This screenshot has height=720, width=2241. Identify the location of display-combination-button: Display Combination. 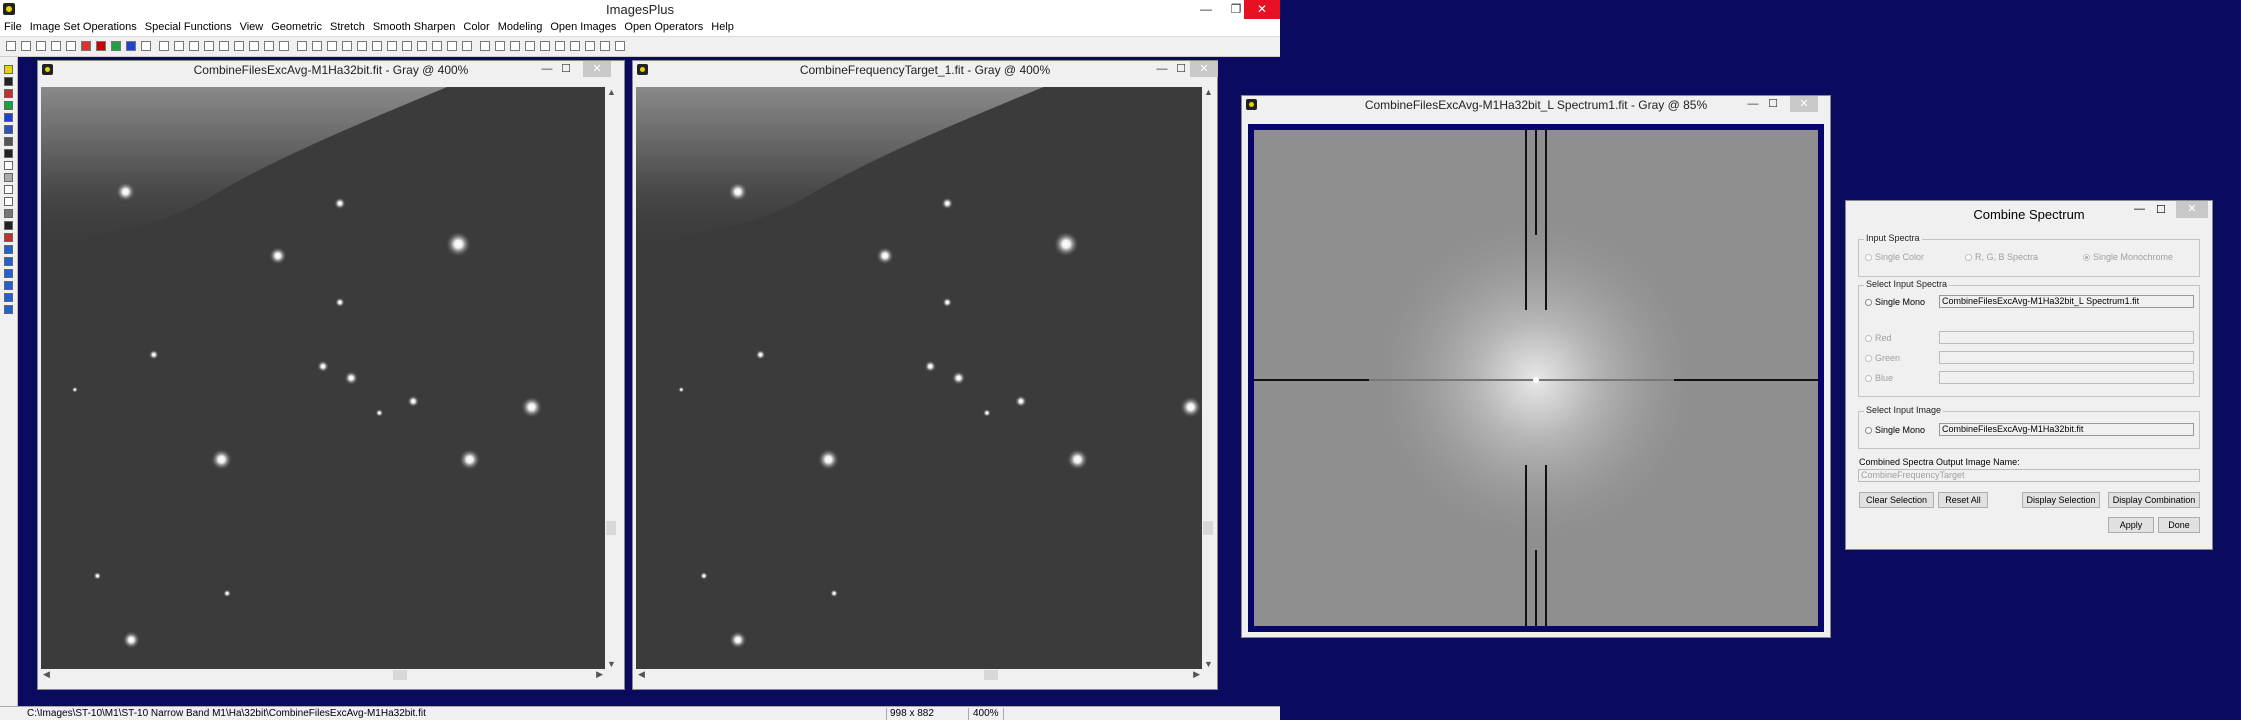
(2154, 500).